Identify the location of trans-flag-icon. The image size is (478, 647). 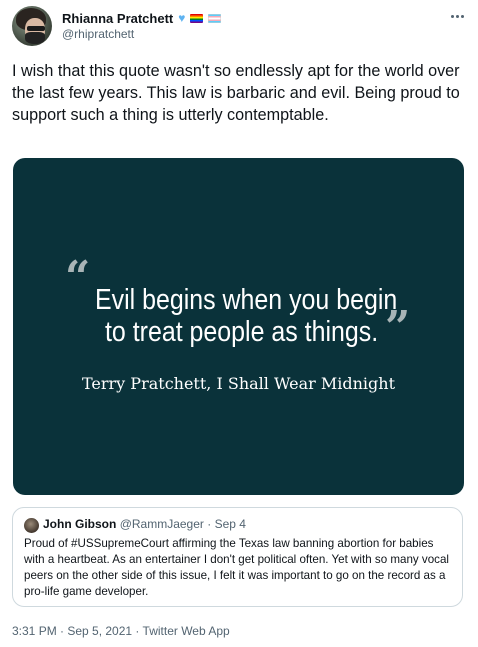
(215, 18).